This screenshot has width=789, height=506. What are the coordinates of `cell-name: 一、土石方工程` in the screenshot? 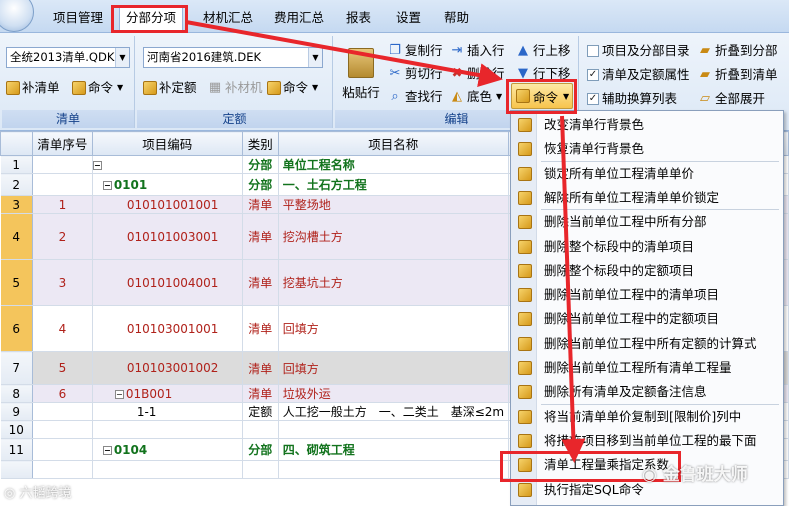 It's located at (393, 184).